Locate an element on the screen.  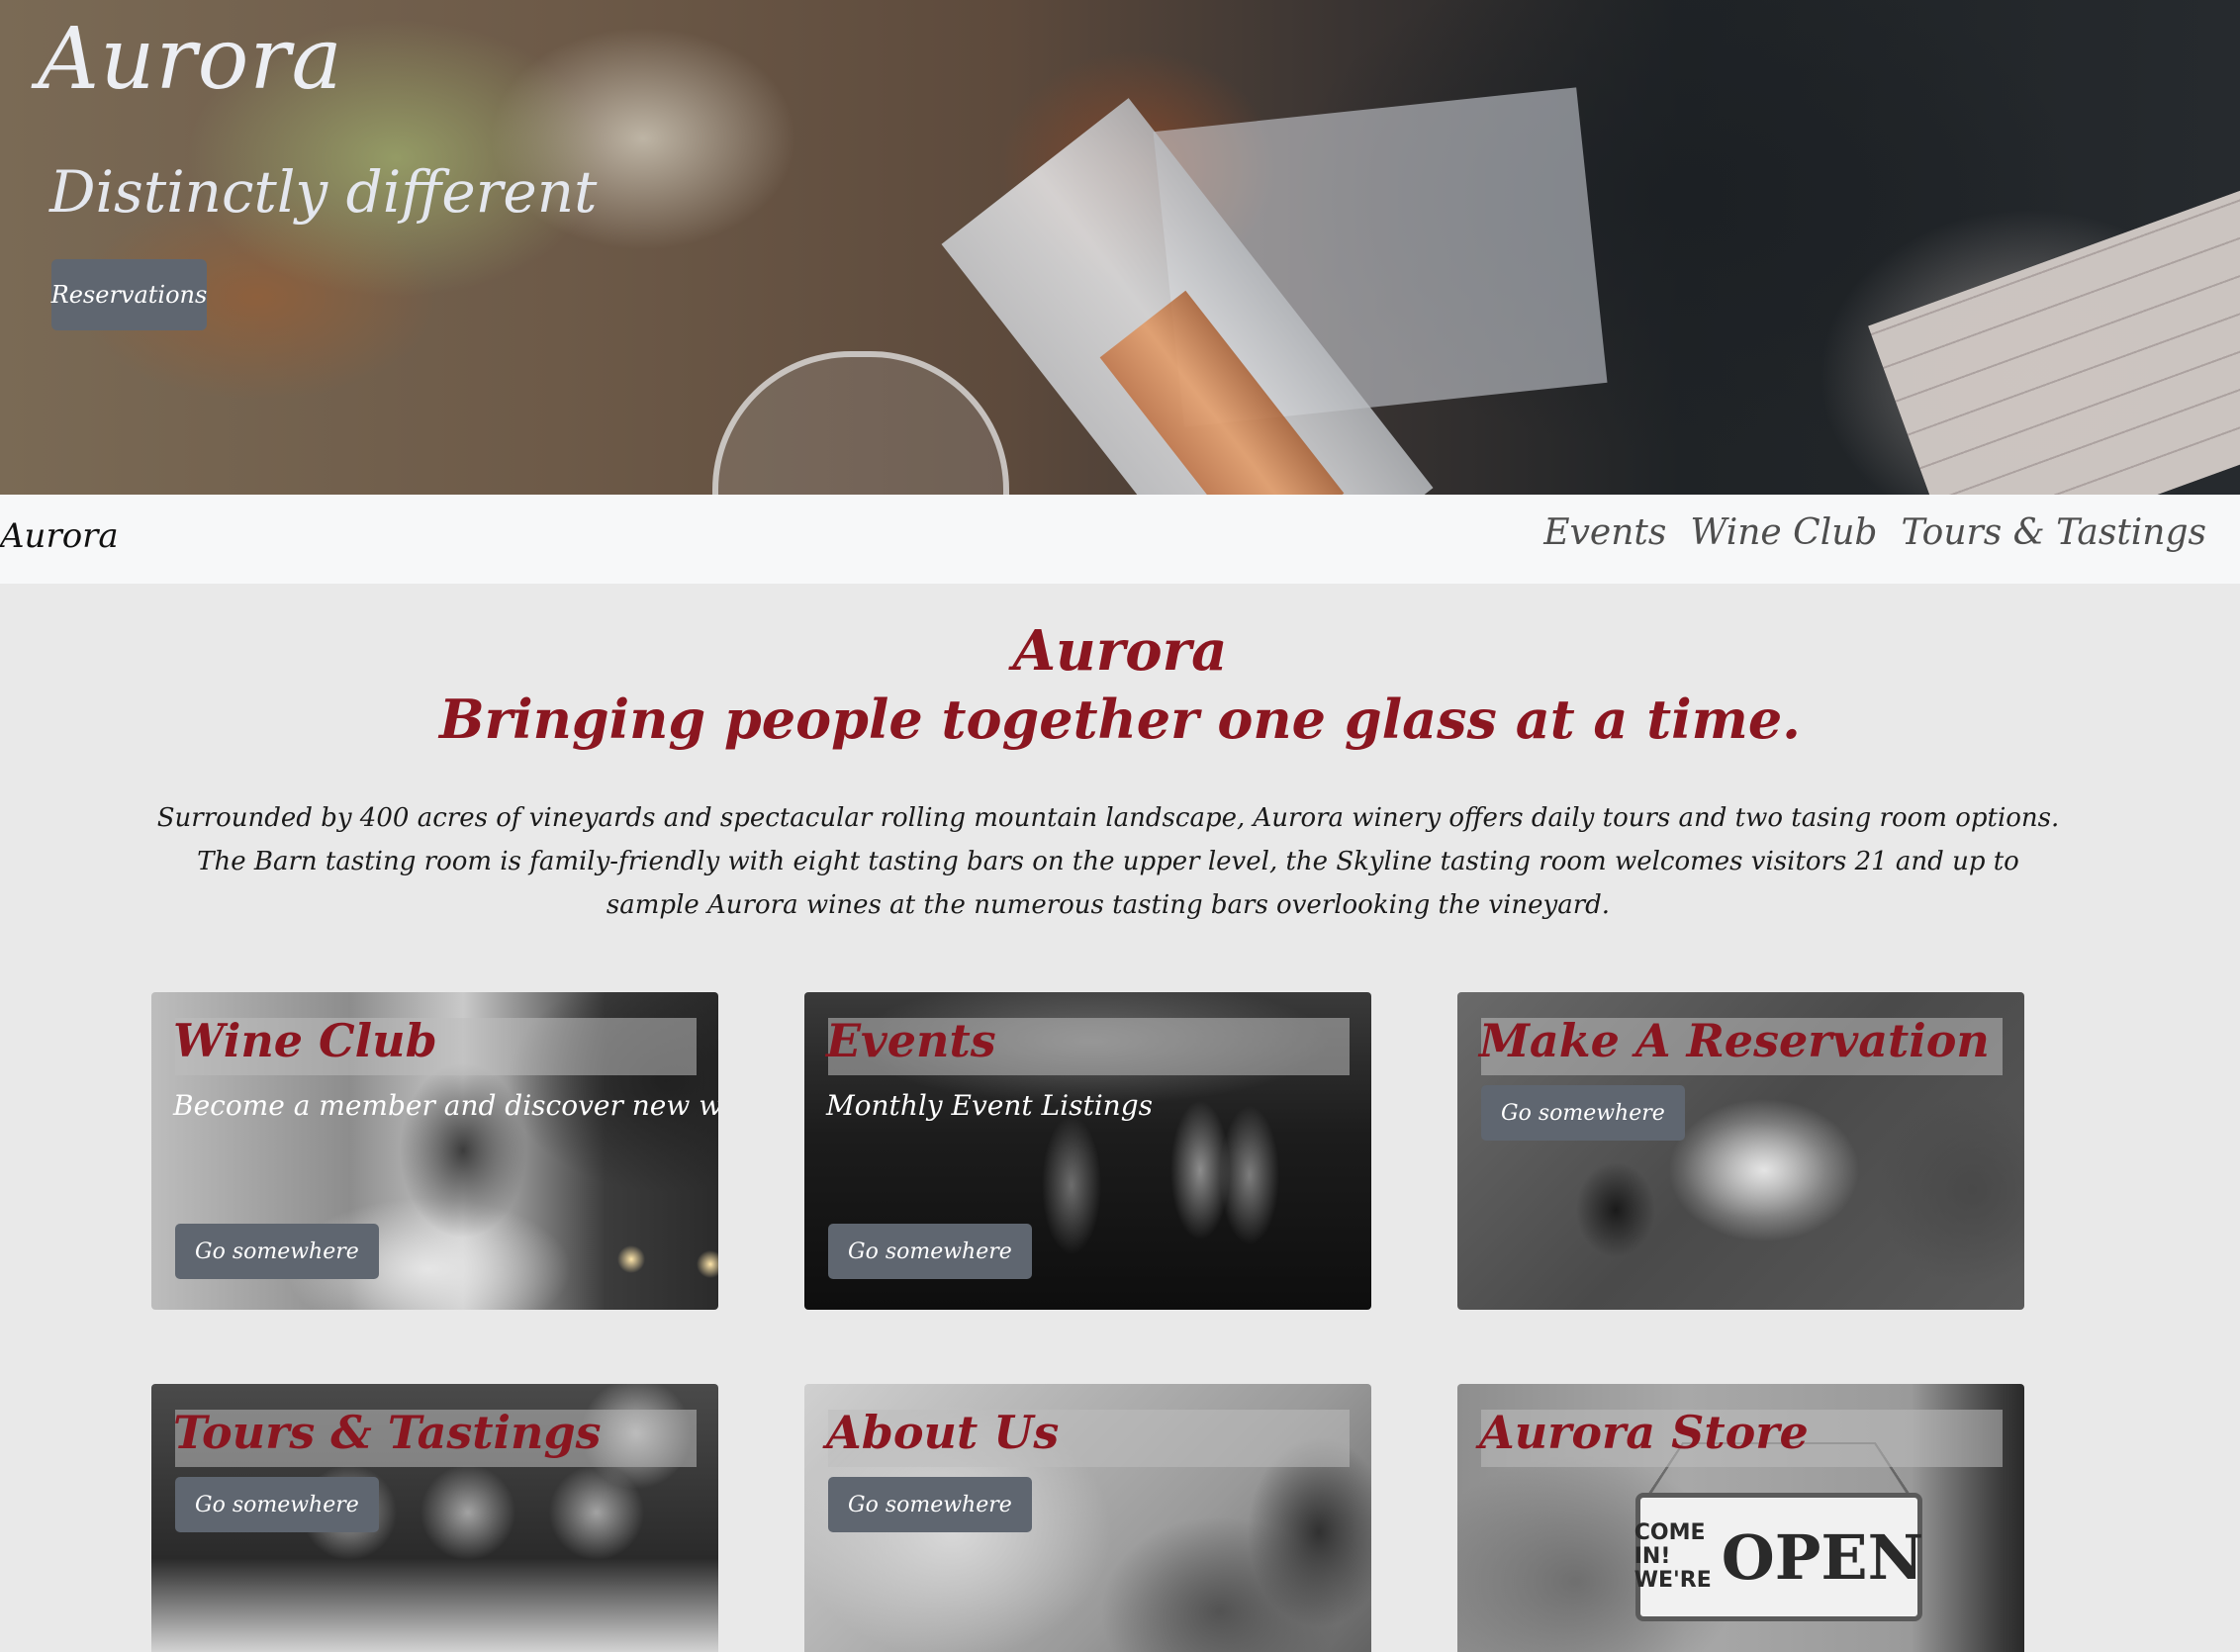
card-aurora-store: COME IN! WE'RE OPEN Aurora Store is located at coordinates (1740, 1518).